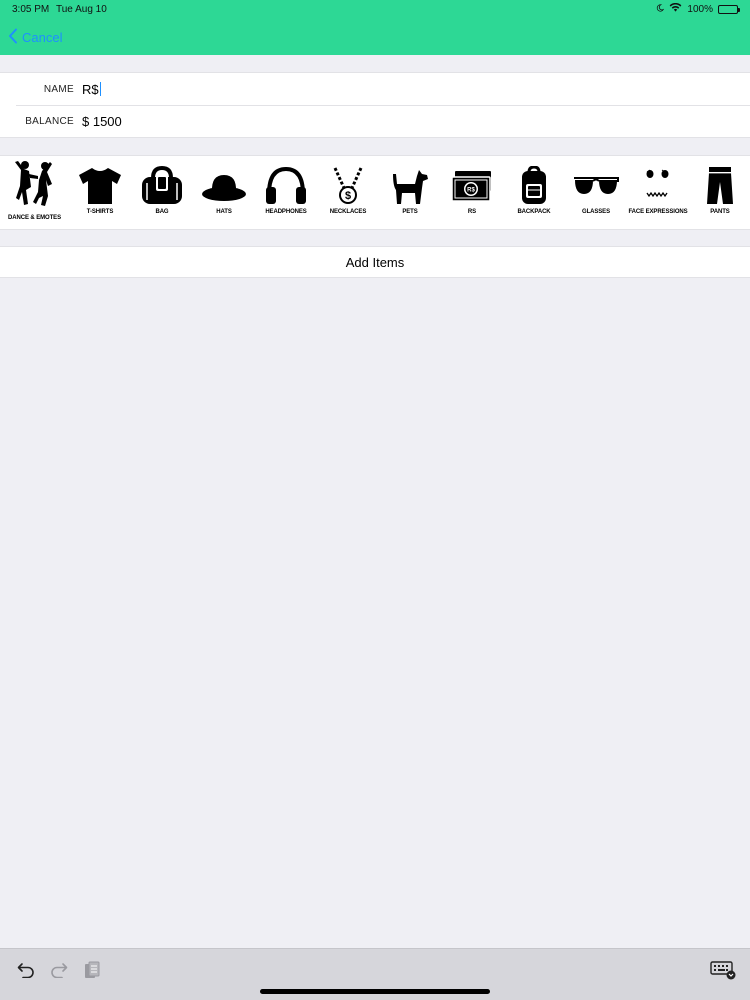 The image size is (750, 1000). What do you see at coordinates (348, 185) in the screenshot?
I see `necklace-icon: $` at bounding box center [348, 185].